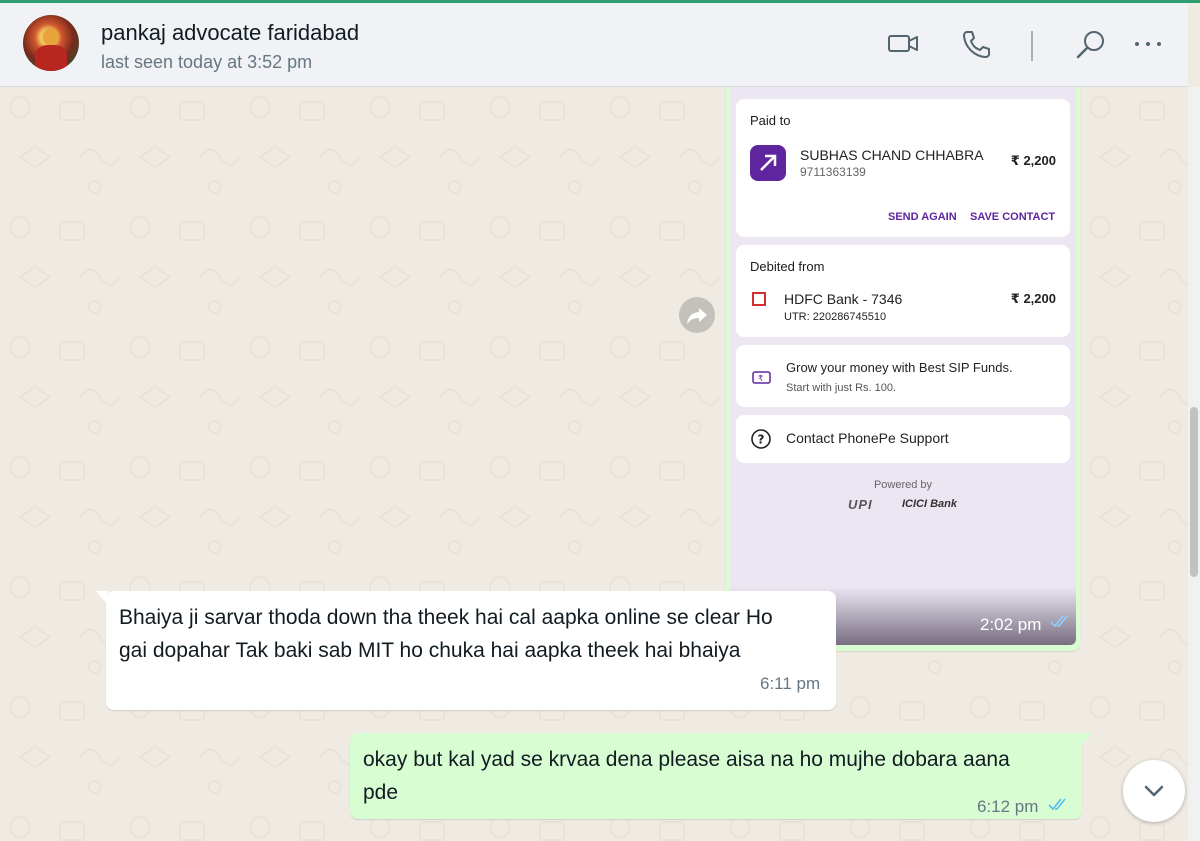 The height and width of the screenshot is (841, 1200). Describe the element at coordinates (1033, 160) in the screenshot. I see `paid-amount: ₹ 2,200` at that location.